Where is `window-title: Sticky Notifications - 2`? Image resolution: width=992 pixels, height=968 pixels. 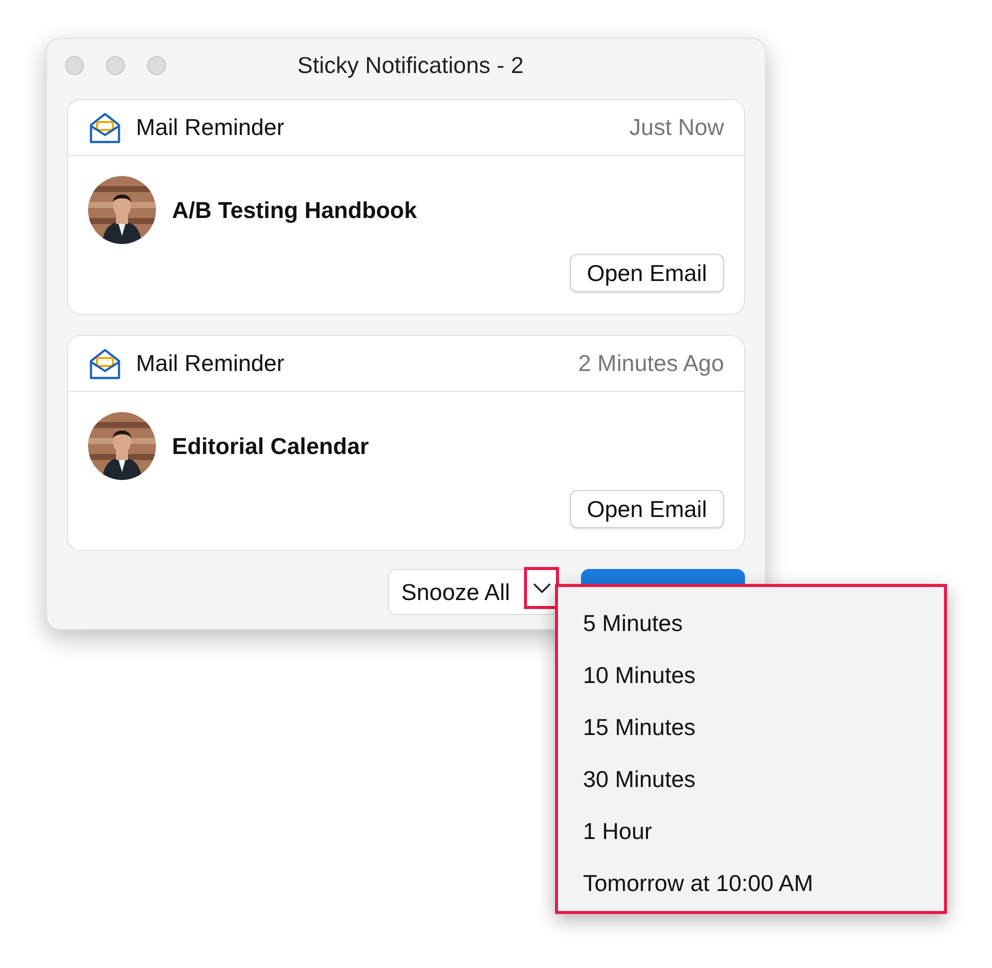
window-title: Sticky Notifications - 2 is located at coordinates (410, 65).